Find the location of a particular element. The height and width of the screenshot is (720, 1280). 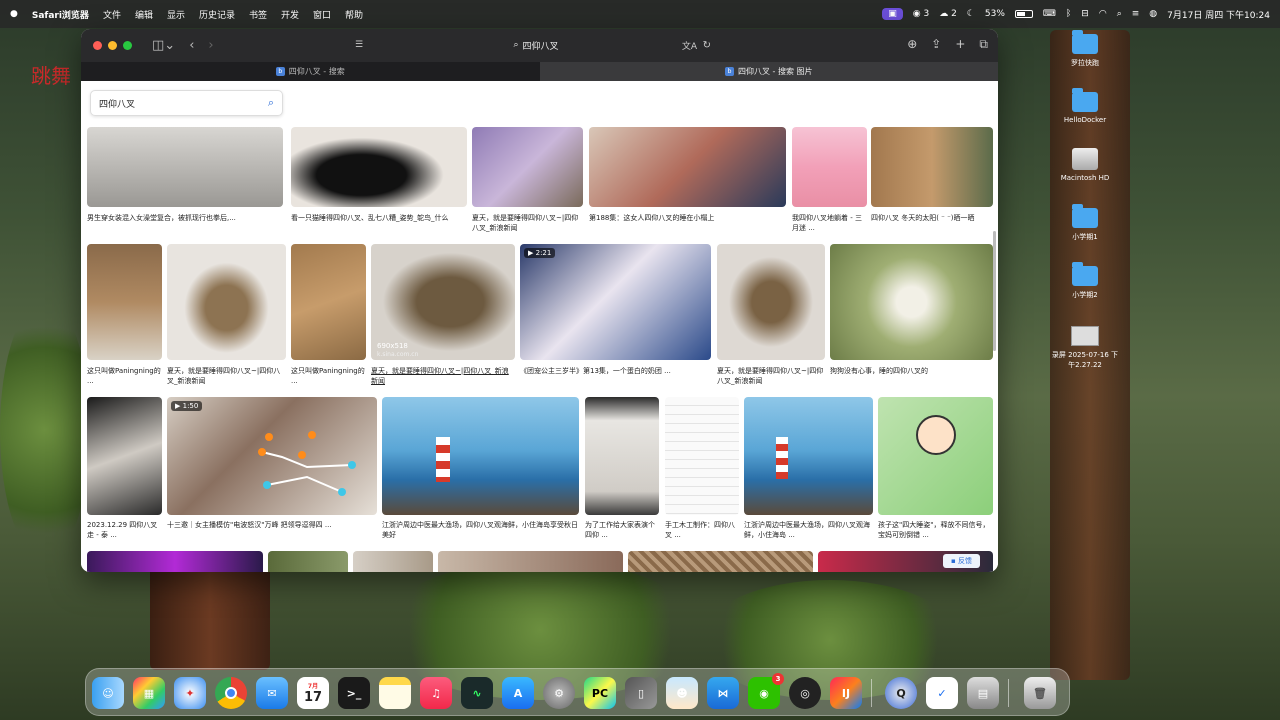

tab-search: b 四仰八叉 - 搜索 is located at coordinates (310, 71).